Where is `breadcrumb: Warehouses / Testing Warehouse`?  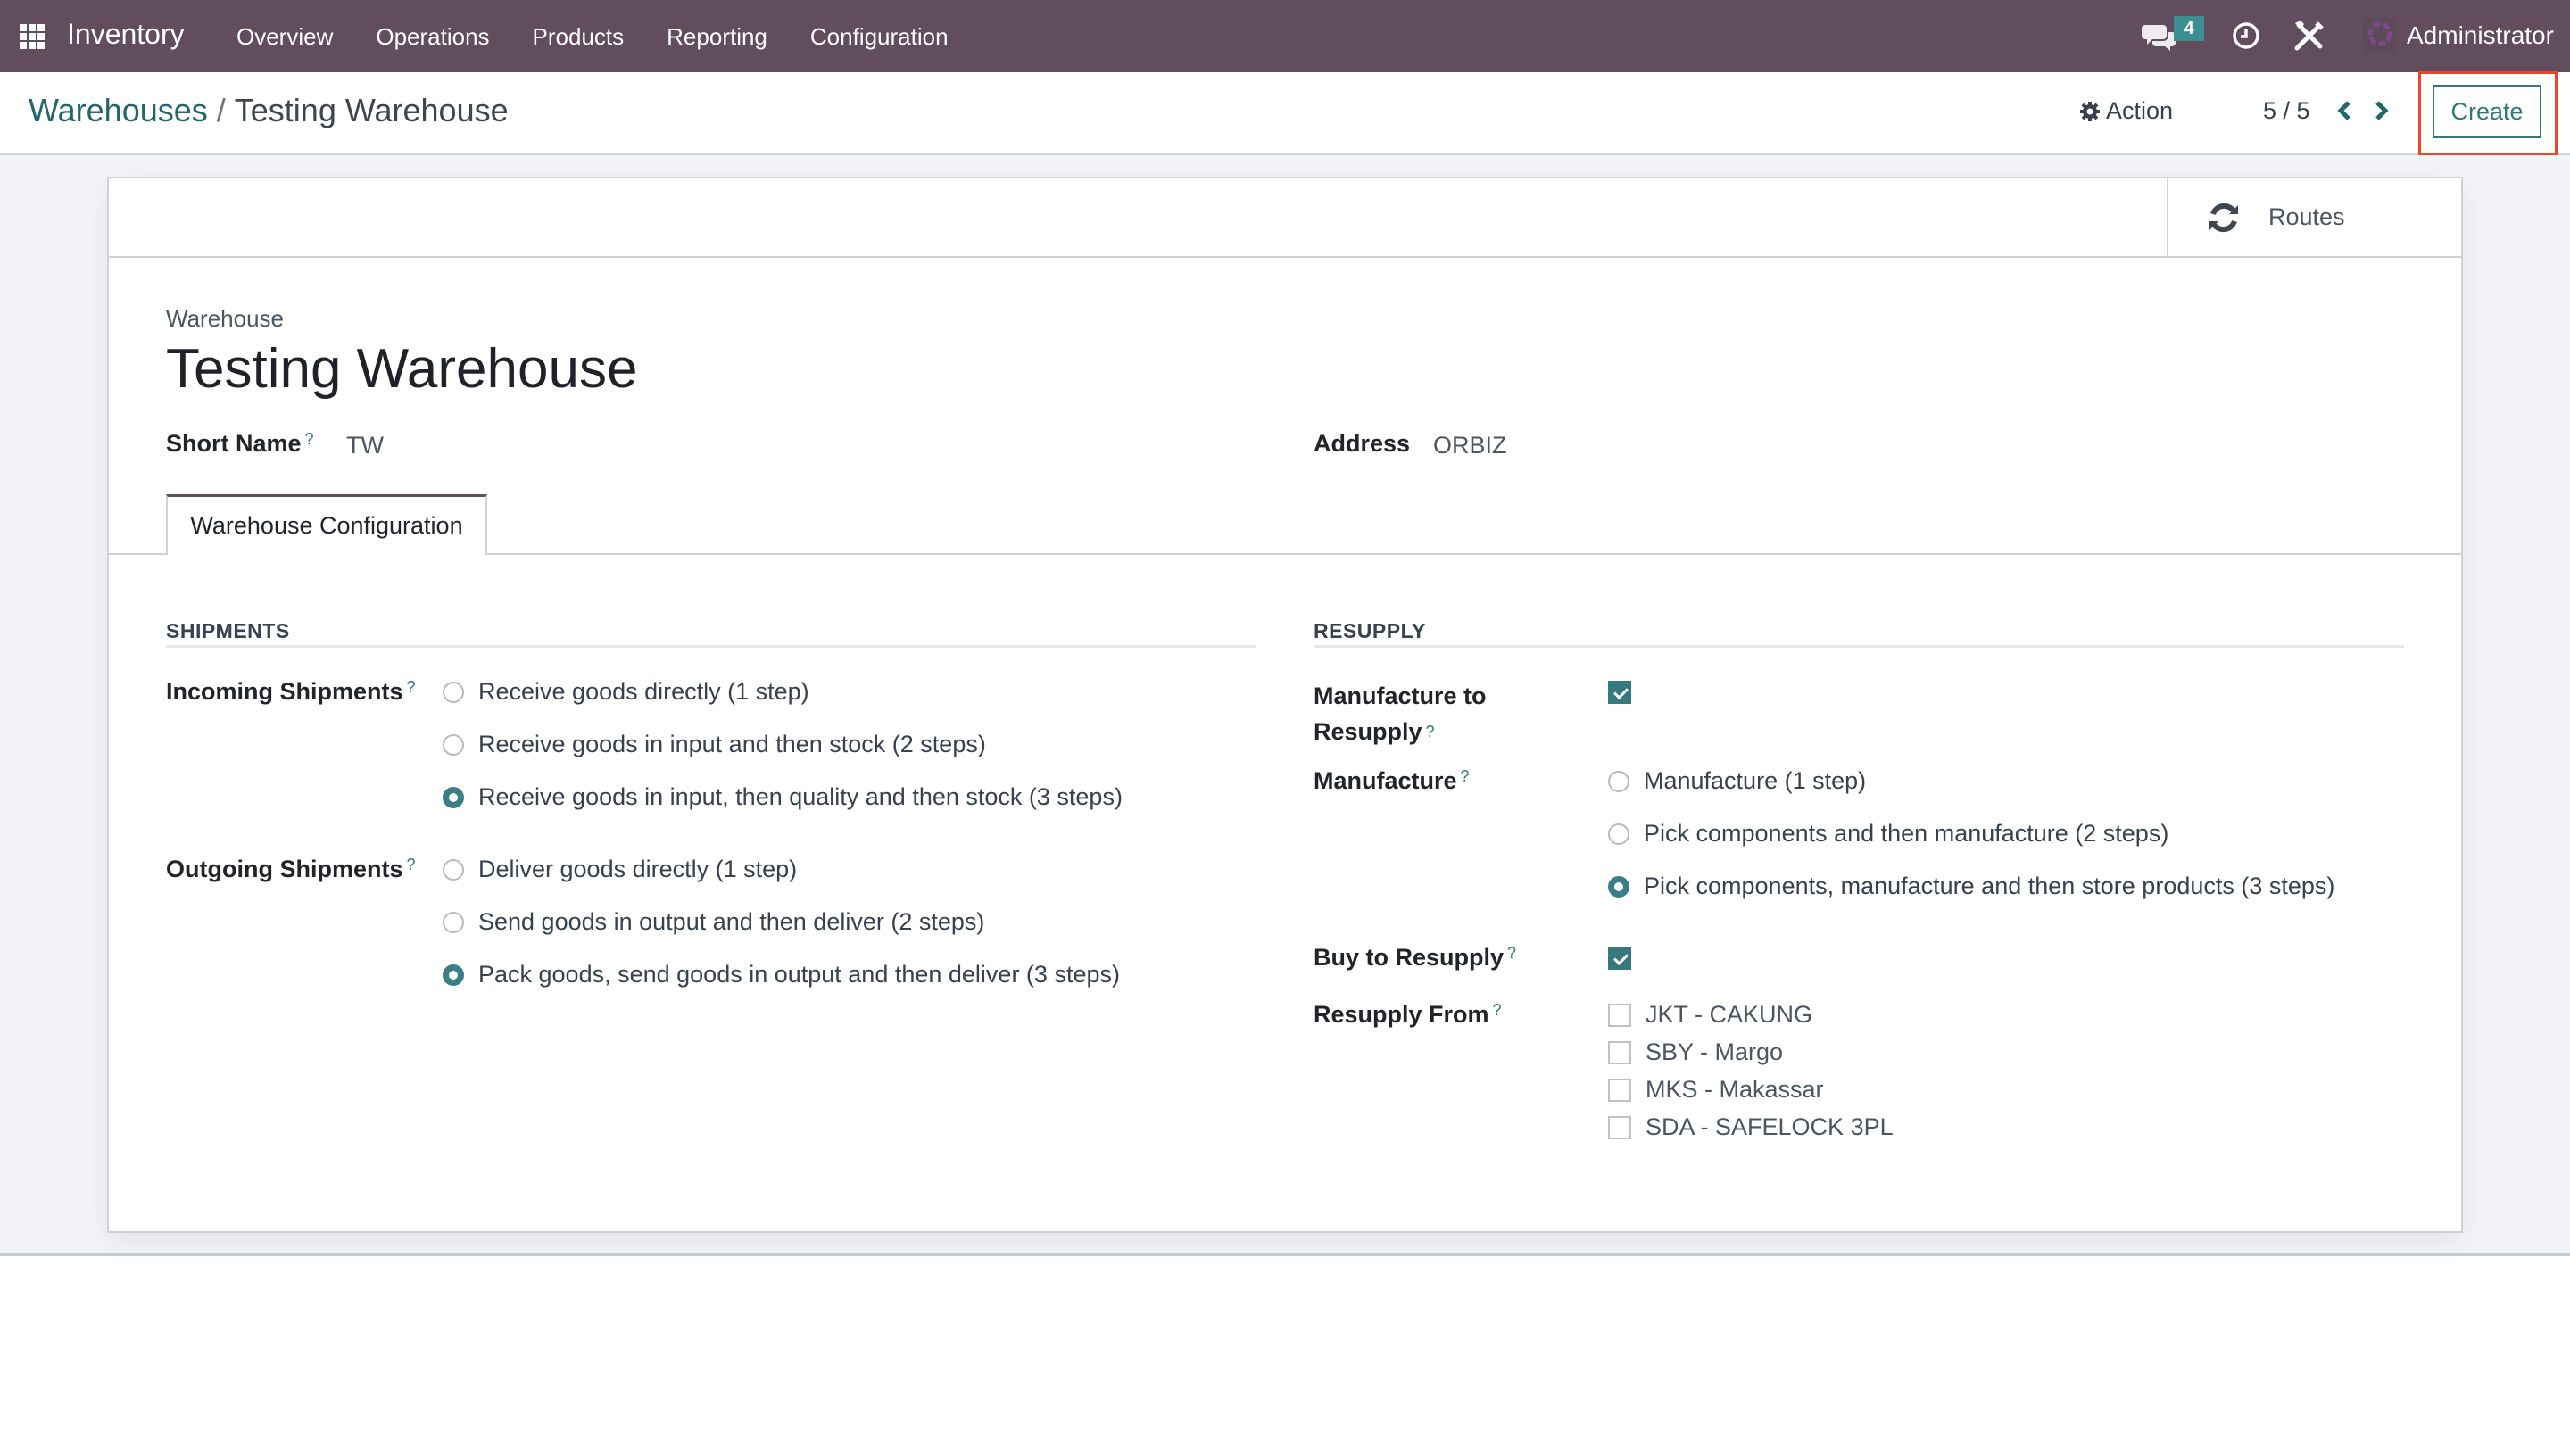 breadcrumb: Warehouses / Testing Warehouse is located at coordinates (269, 111).